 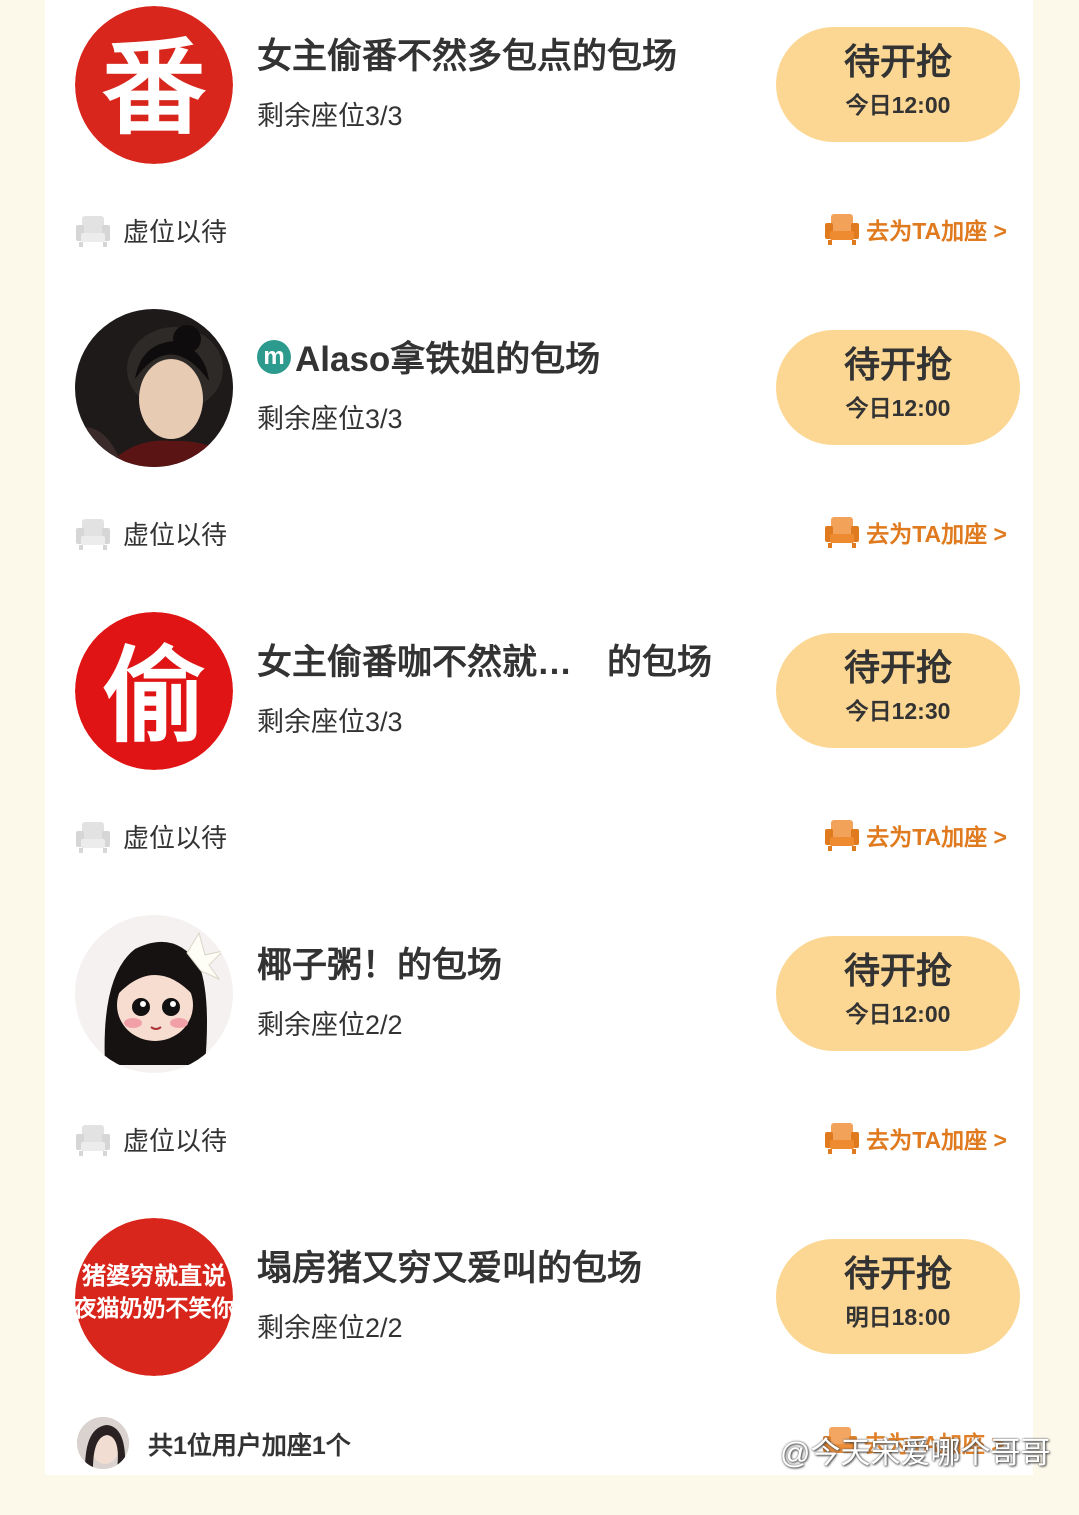 What do you see at coordinates (274, 356) in the screenshot?
I see `zodiac-badge-icon: m` at bounding box center [274, 356].